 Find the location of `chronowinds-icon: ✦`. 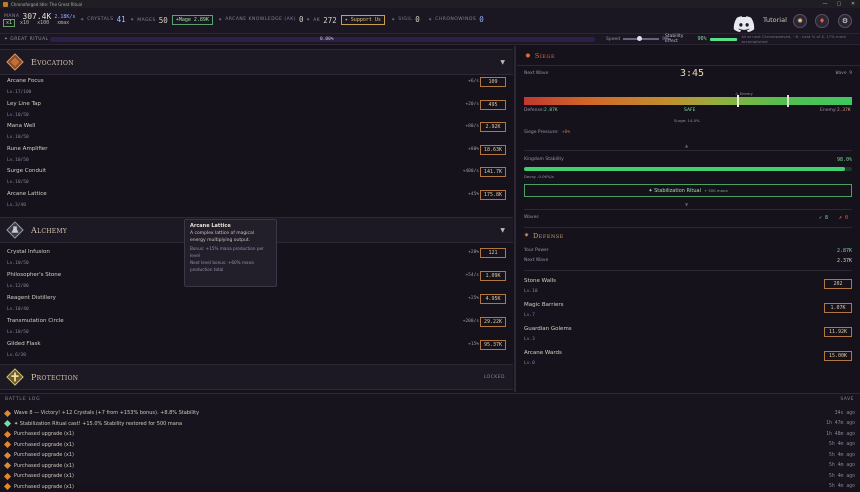

chronowinds-icon: ✦ is located at coordinates (430, 19).